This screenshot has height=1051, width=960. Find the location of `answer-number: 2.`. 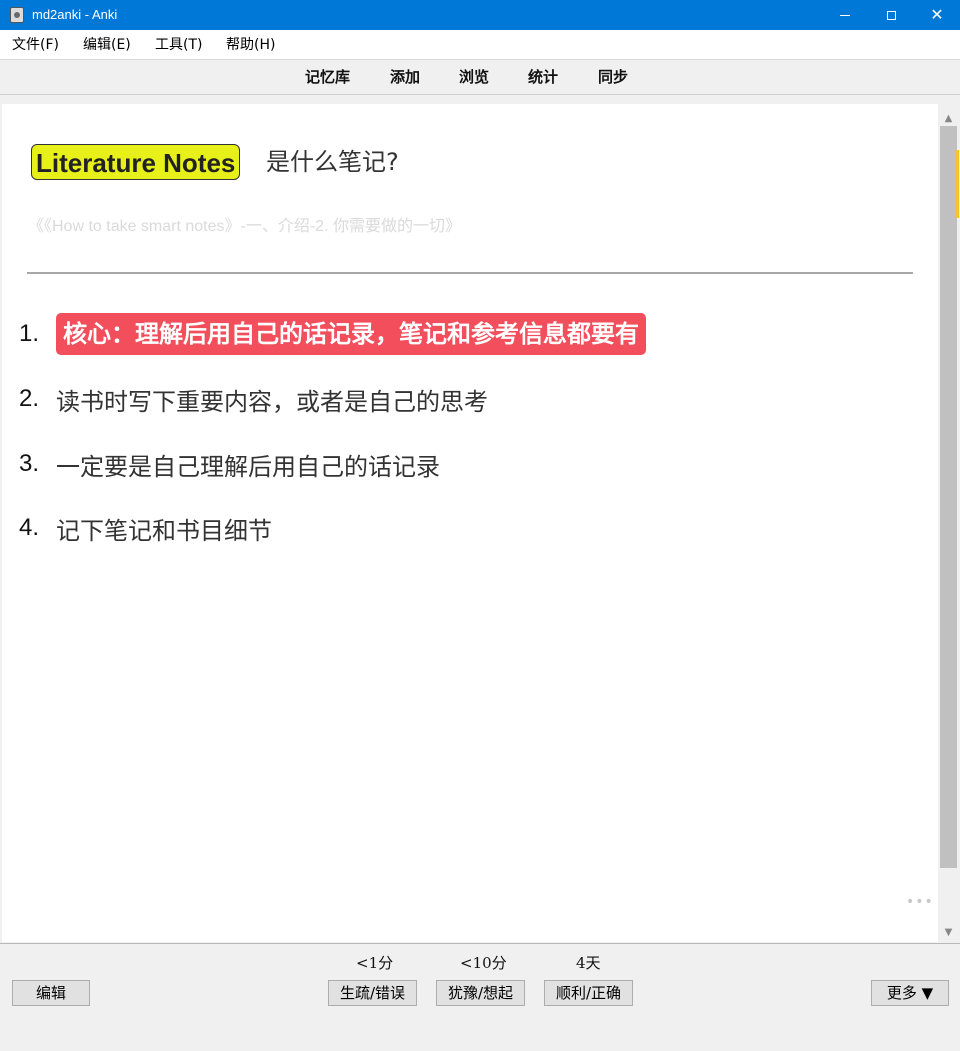

answer-number: 2. is located at coordinates (29, 398).